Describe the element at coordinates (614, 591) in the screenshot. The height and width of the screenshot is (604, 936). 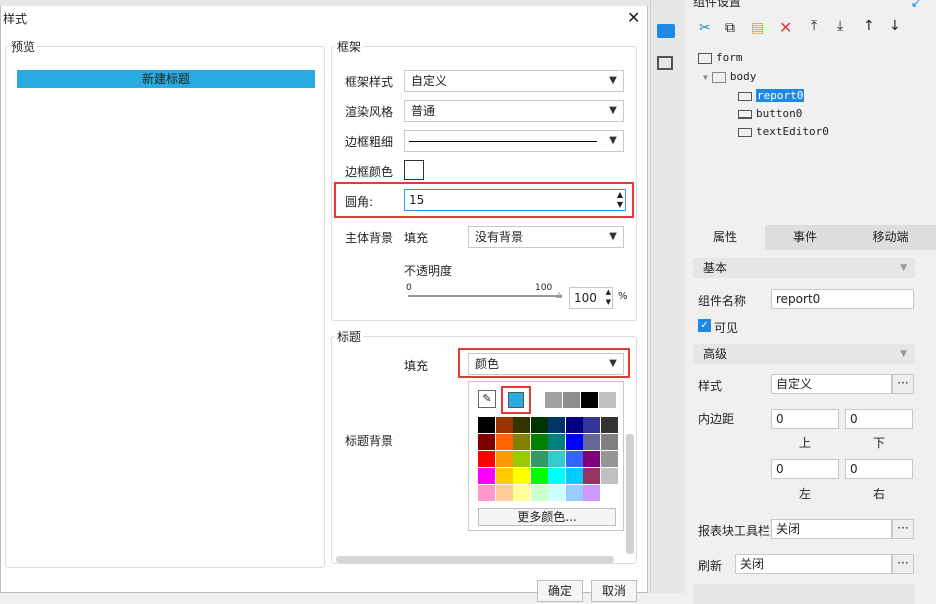
I see `cancel-button: 取消` at that location.